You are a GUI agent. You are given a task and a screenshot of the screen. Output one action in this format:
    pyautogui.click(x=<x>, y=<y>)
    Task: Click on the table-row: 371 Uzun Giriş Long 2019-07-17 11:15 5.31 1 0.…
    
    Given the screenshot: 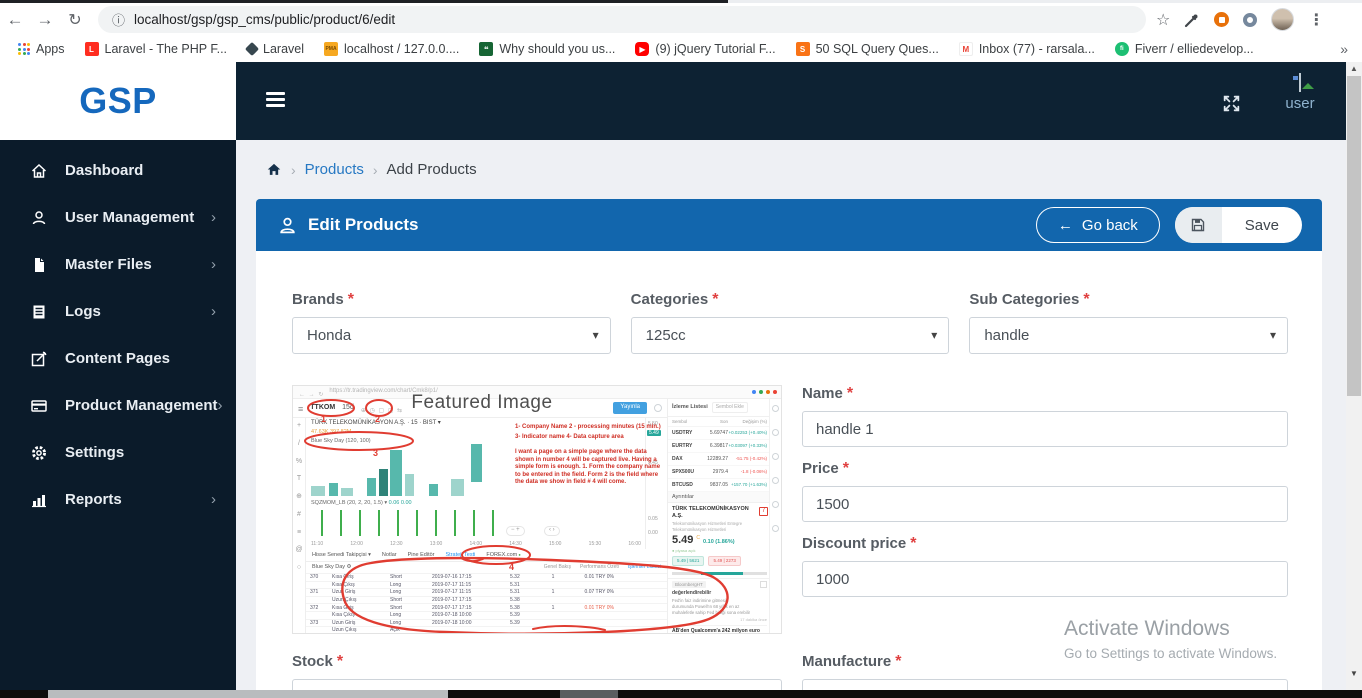 What is the action you would take?
    pyautogui.click(x=486, y=592)
    